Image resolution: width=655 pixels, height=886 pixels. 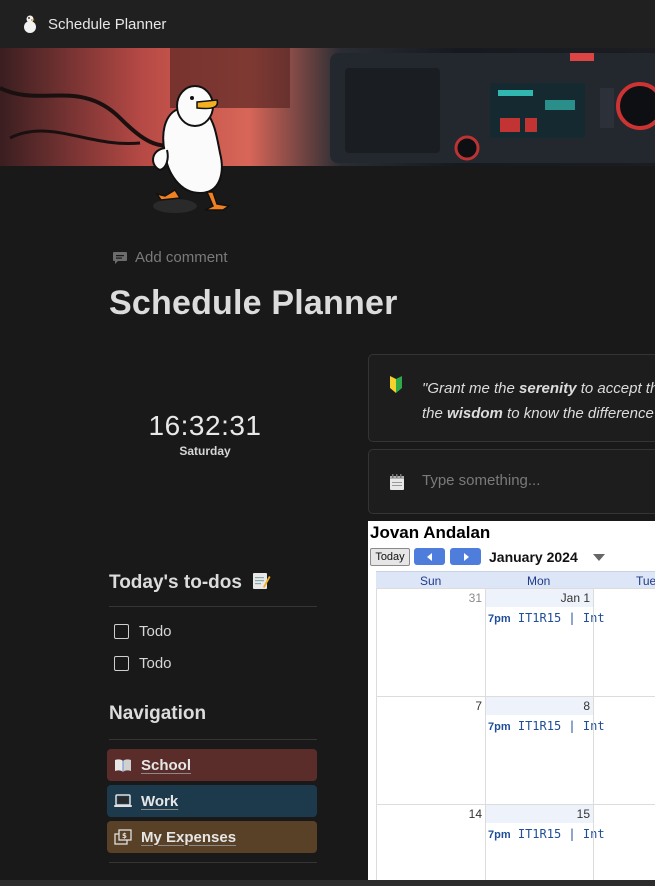 I want to click on memo-icon, so click(x=262, y=581).